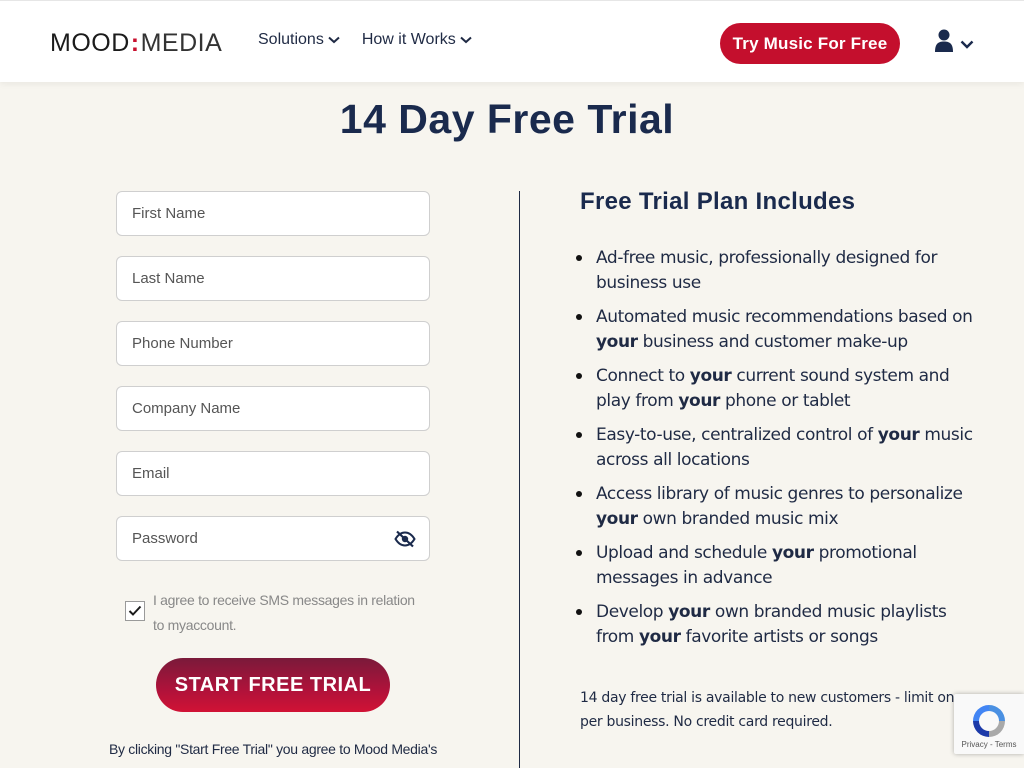 The width and height of the screenshot is (1024, 768). I want to click on feature-text: business and customer make-up, so click(773, 342).